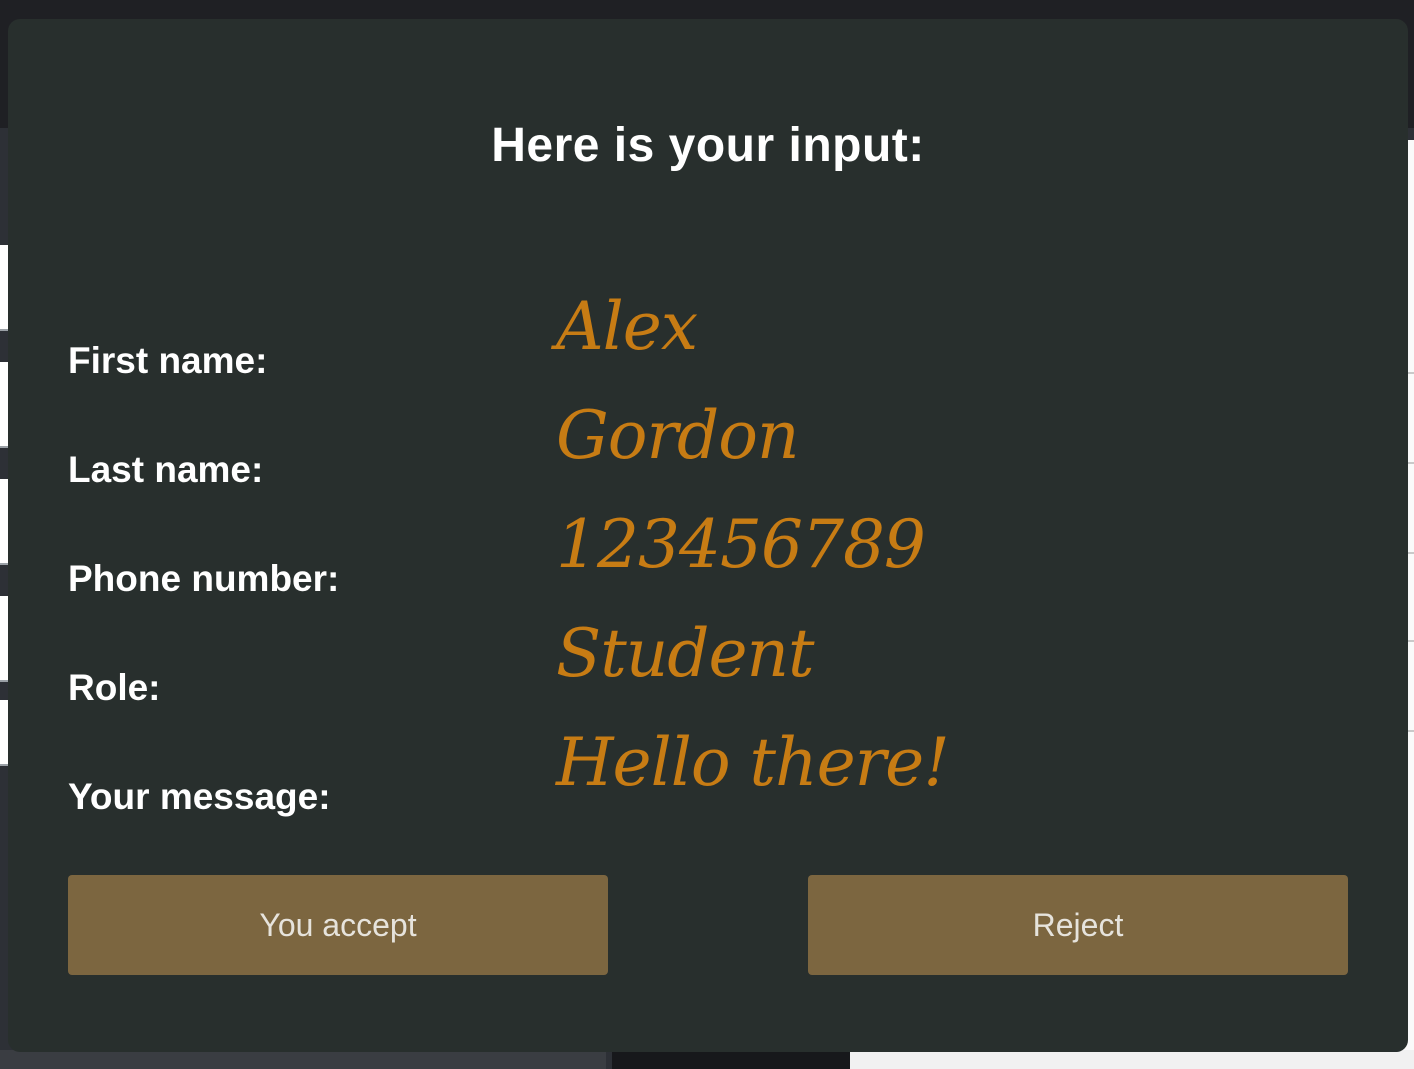 The image size is (1414, 1069). Describe the element at coordinates (1078, 925) in the screenshot. I see `reject-button: Reject` at that location.